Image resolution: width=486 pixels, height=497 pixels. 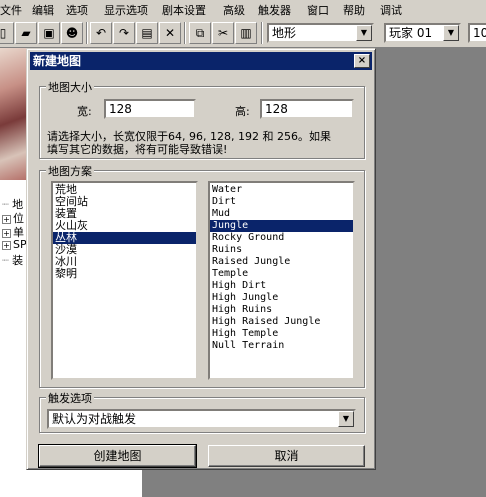 What do you see at coordinates (101, 33) in the screenshot?
I see `undo-icon: ↶` at bounding box center [101, 33].